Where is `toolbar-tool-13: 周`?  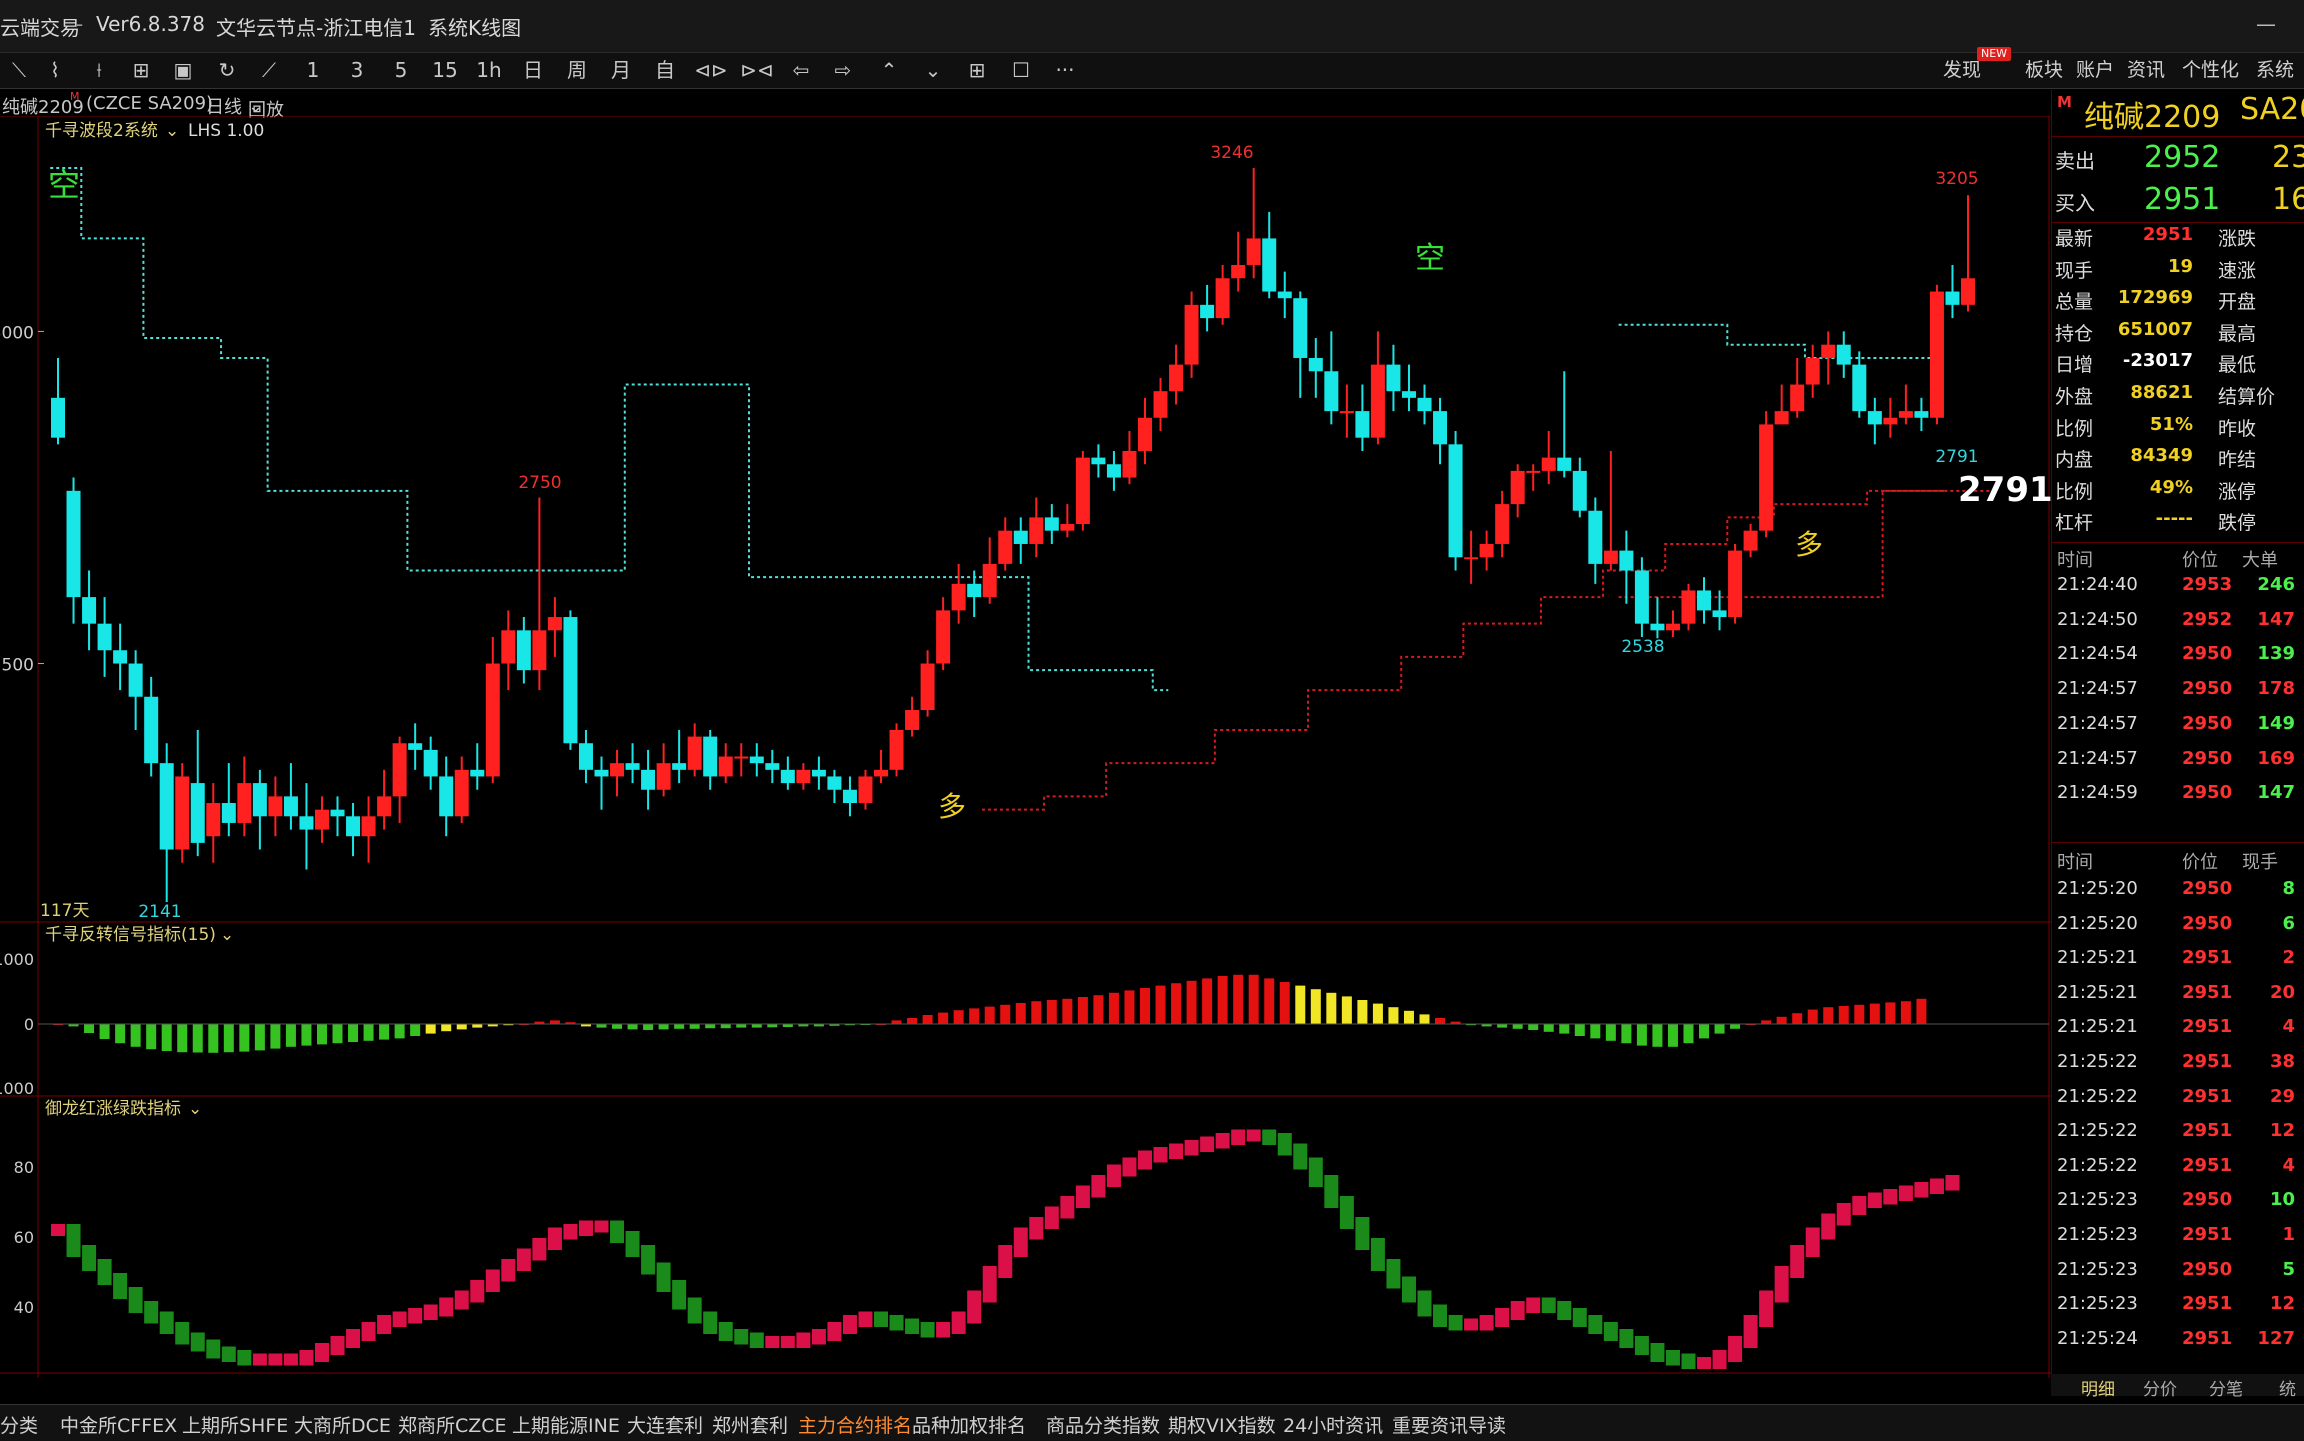
toolbar-tool-13: 周 is located at coordinates (577, 70).